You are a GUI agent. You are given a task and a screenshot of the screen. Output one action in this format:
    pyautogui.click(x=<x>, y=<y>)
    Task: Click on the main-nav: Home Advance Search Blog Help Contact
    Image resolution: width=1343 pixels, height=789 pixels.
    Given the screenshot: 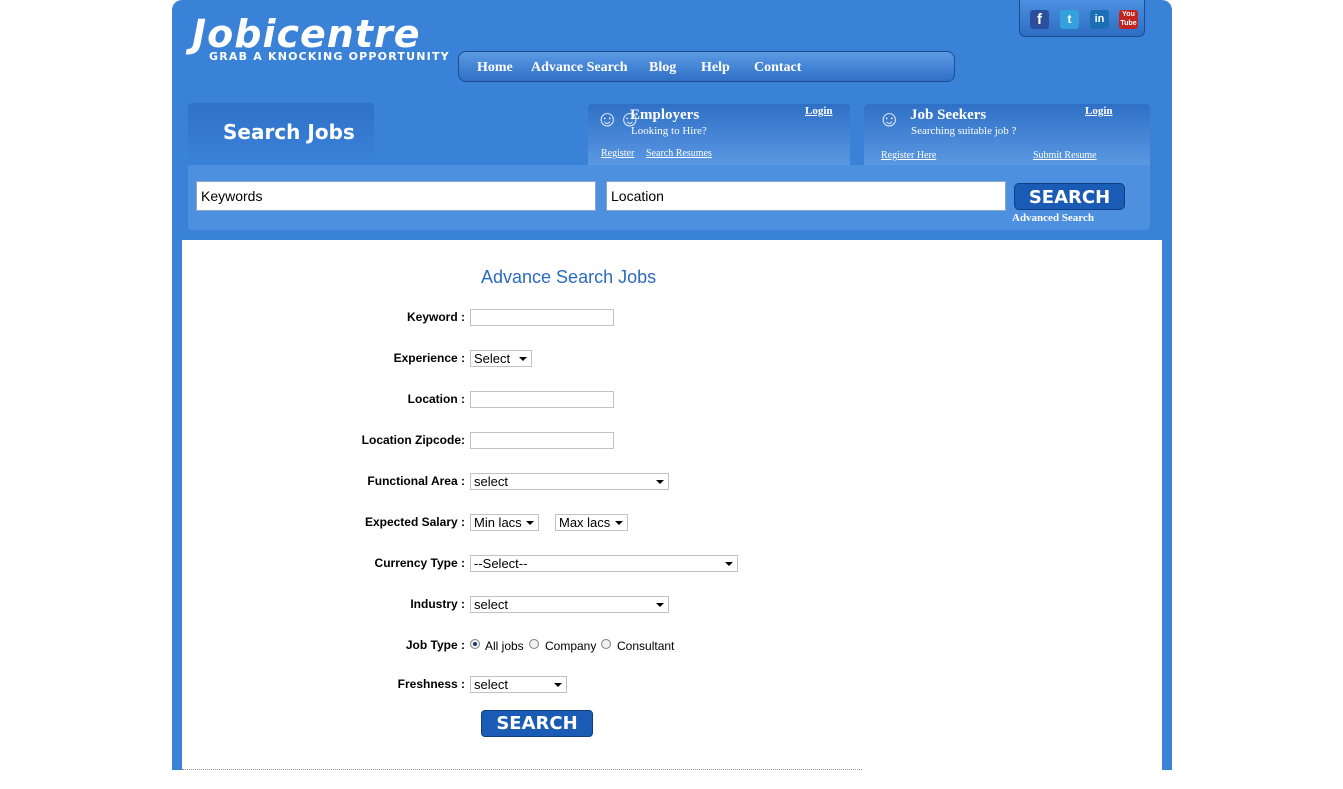 What is the action you would take?
    pyautogui.click(x=706, y=66)
    